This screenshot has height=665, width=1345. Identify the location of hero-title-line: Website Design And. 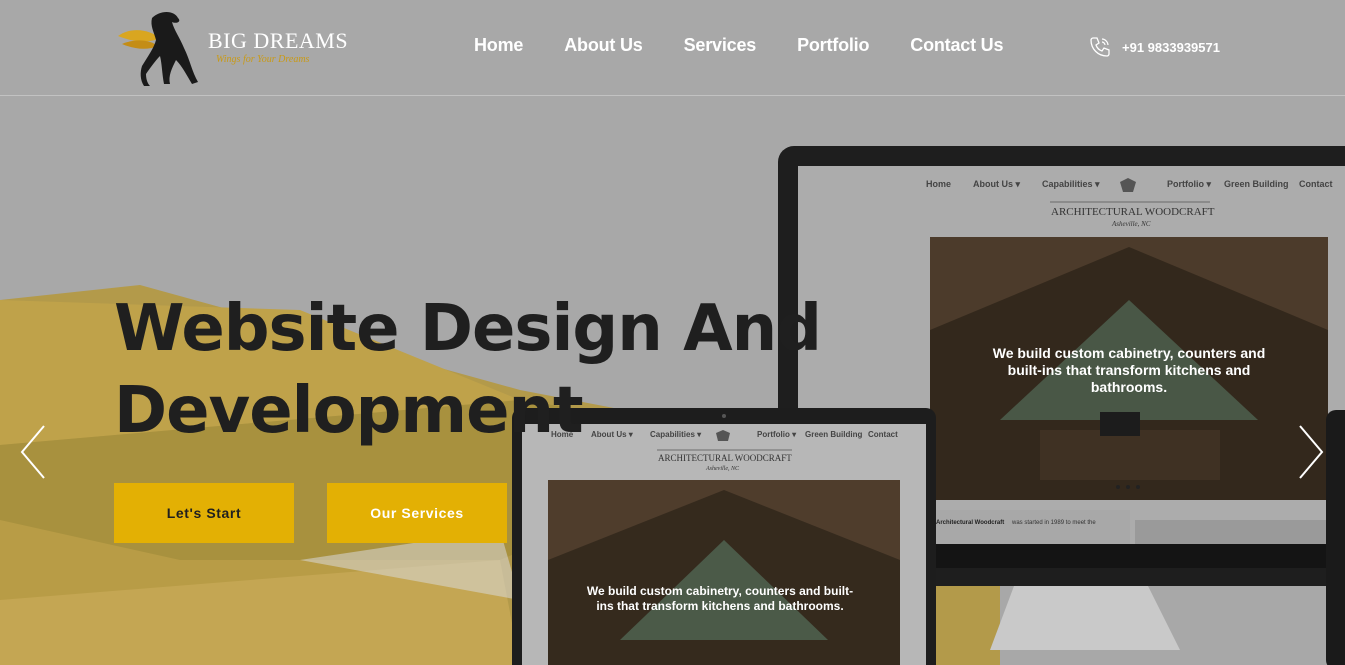
(468, 329).